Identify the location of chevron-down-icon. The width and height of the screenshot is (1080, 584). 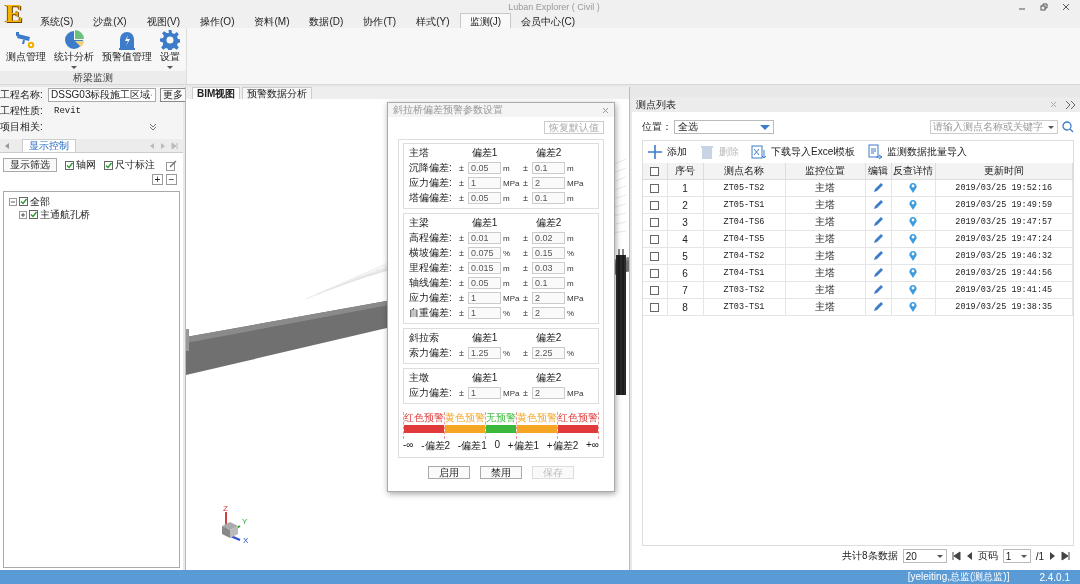
(153, 127).